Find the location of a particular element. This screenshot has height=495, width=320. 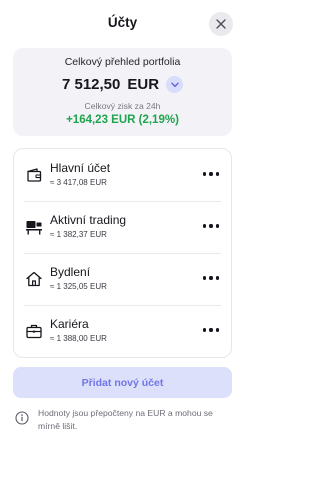

info-icon is located at coordinates (22, 418).